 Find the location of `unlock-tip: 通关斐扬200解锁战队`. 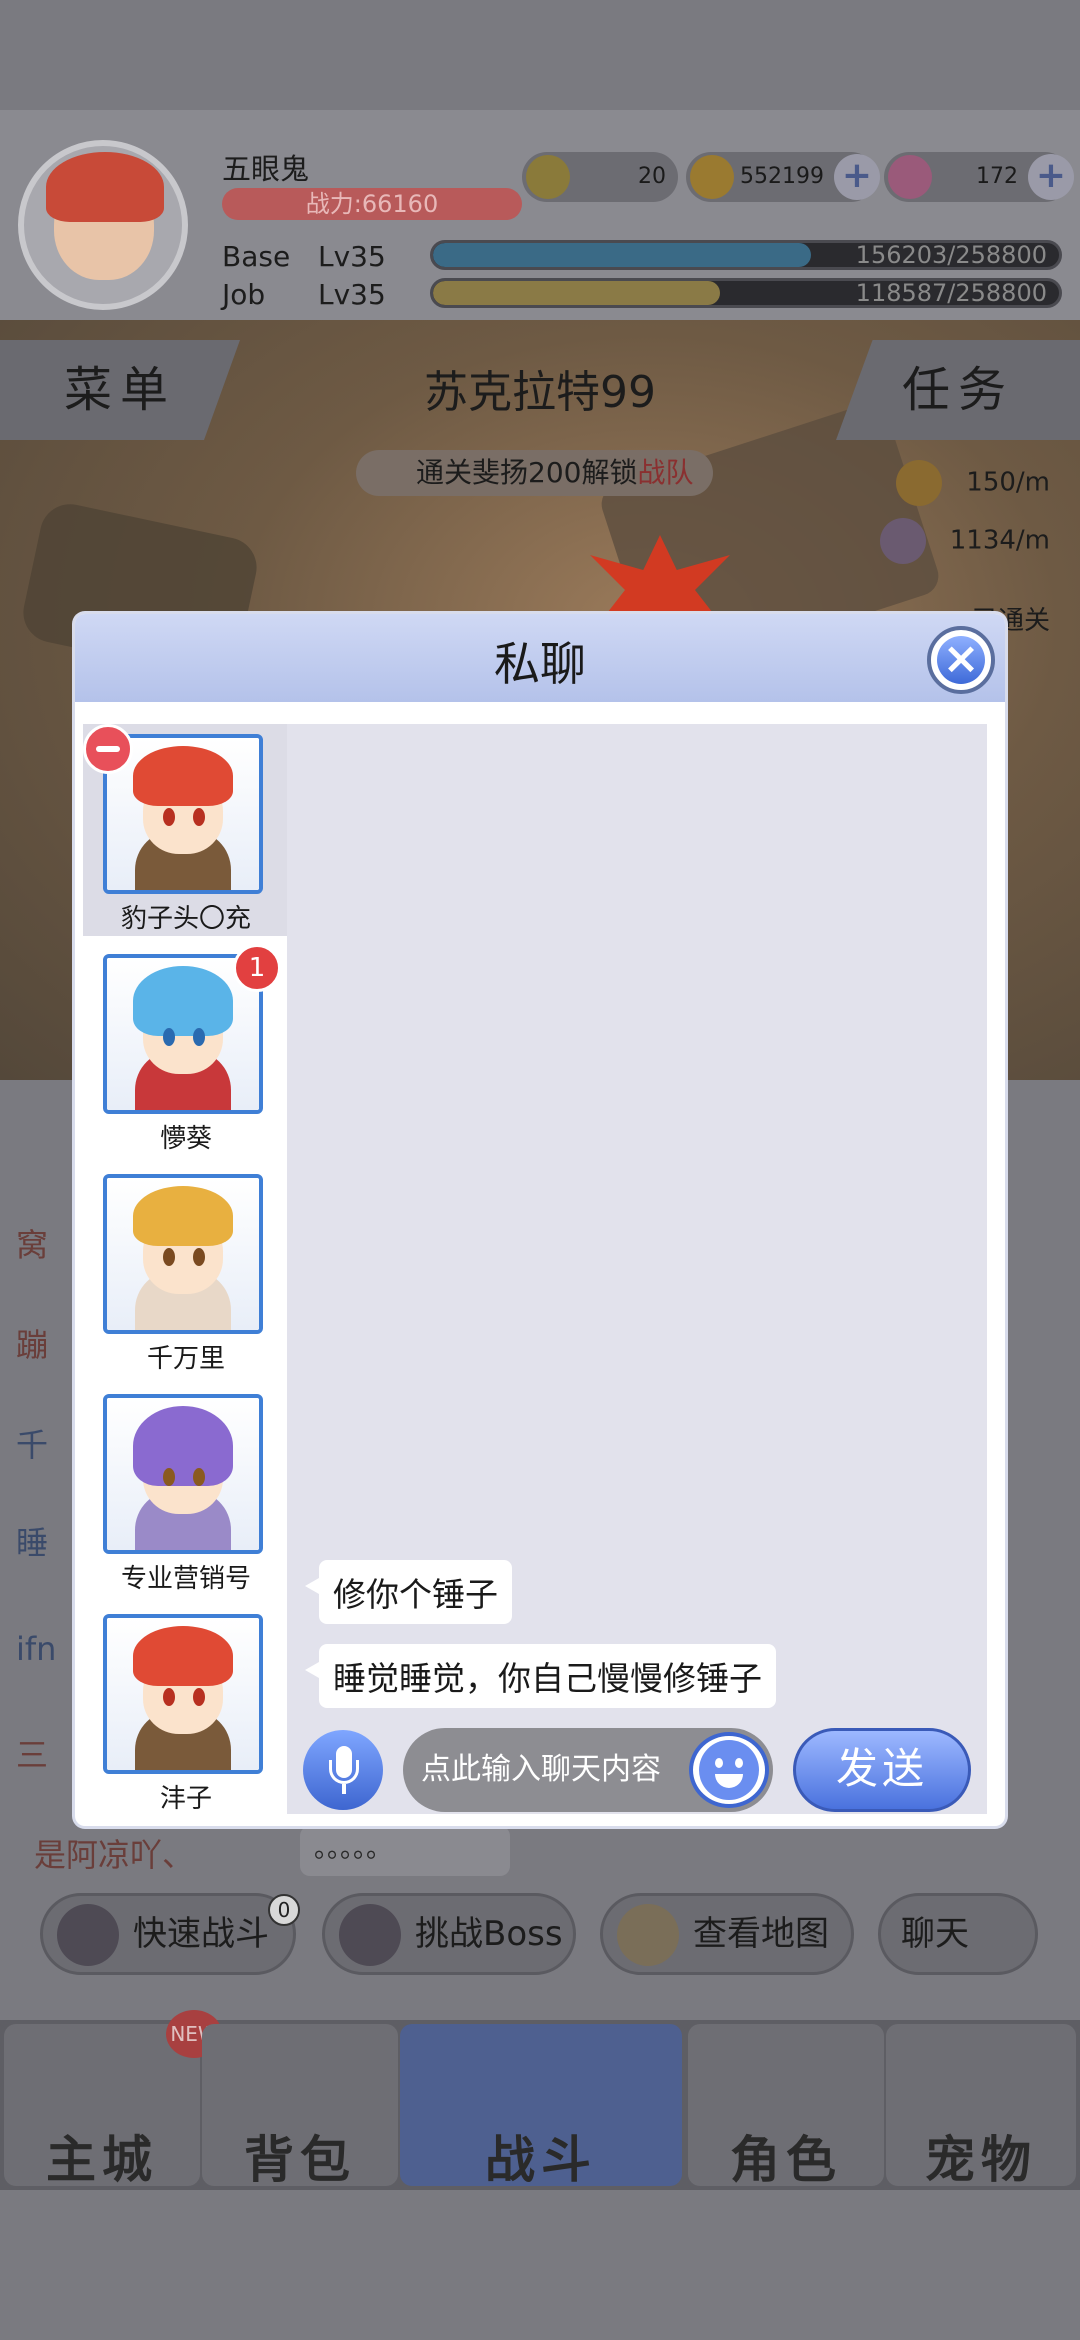

unlock-tip: 通关斐扬200解锁战队 is located at coordinates (535, 473).